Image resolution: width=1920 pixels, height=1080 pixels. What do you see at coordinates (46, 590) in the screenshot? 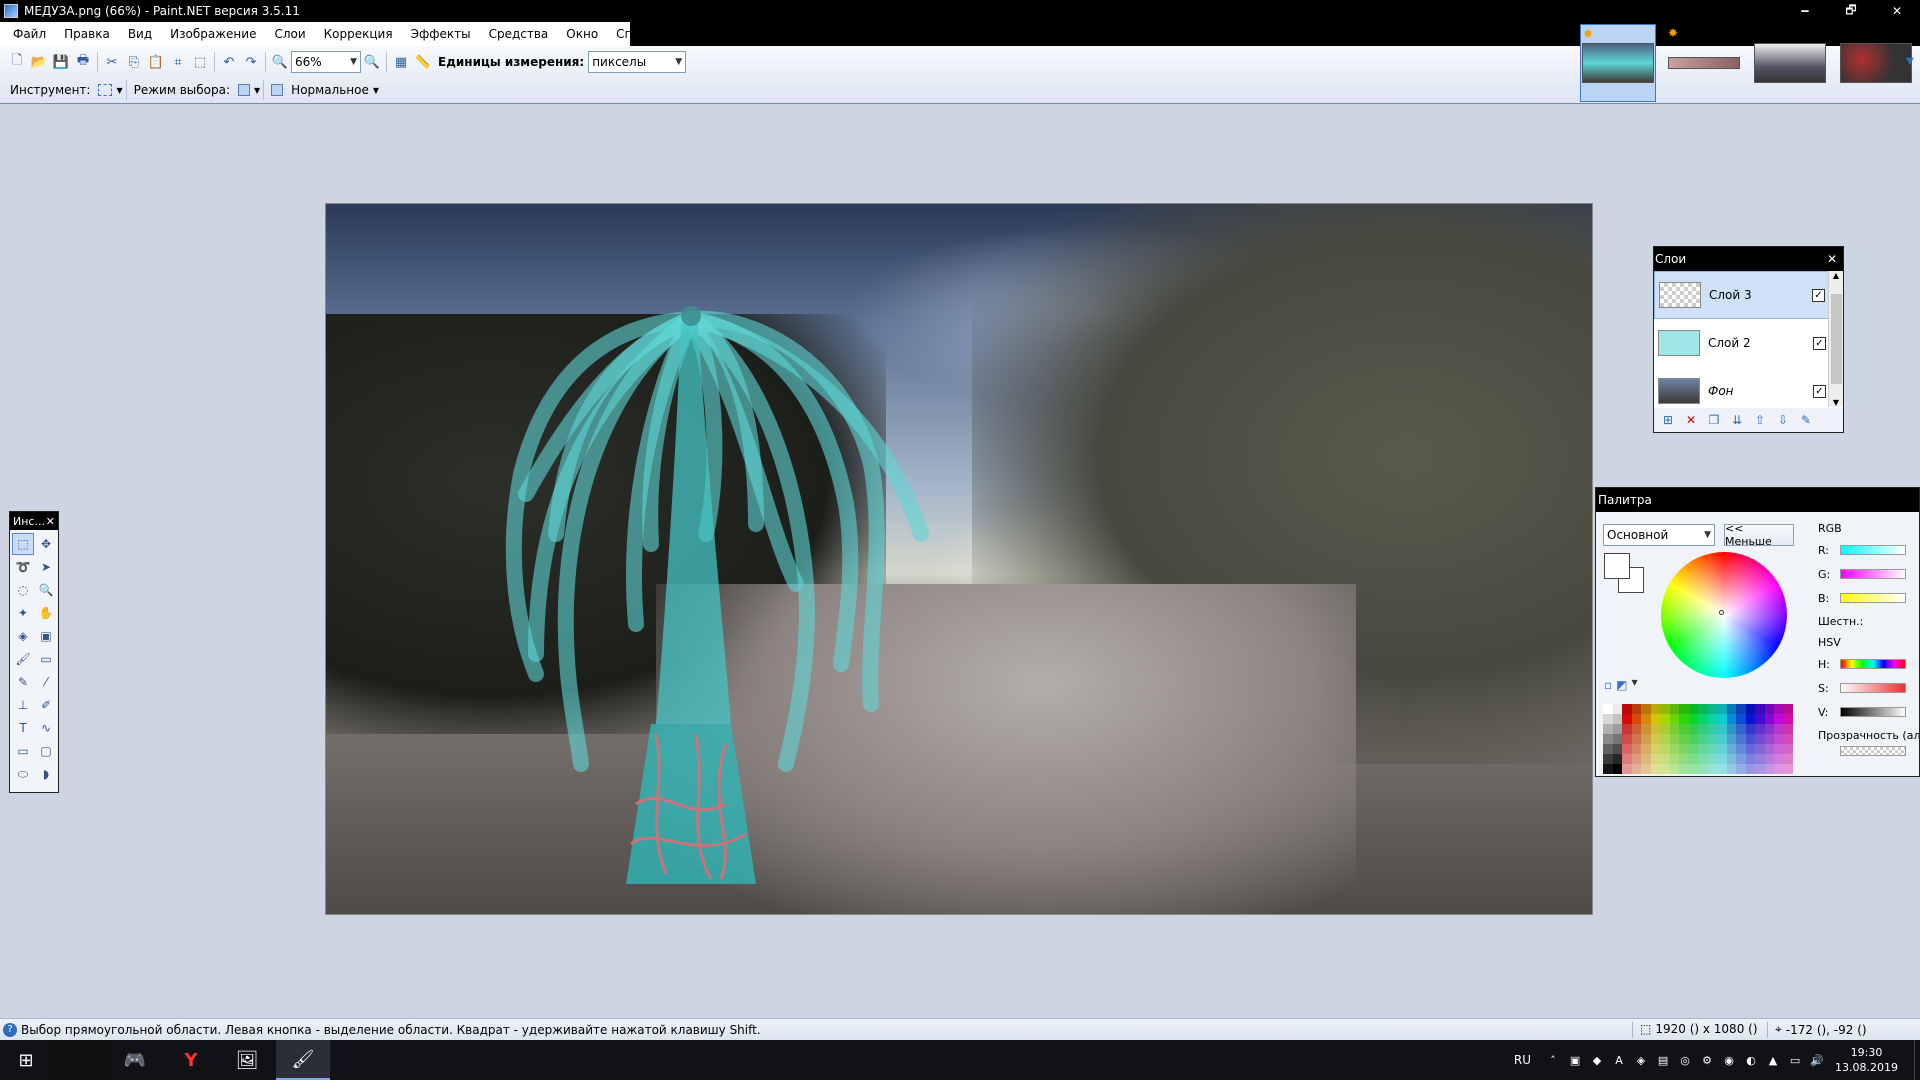
I see `zoom-tool-icon: 🔍` at bounding box center [46, 590].